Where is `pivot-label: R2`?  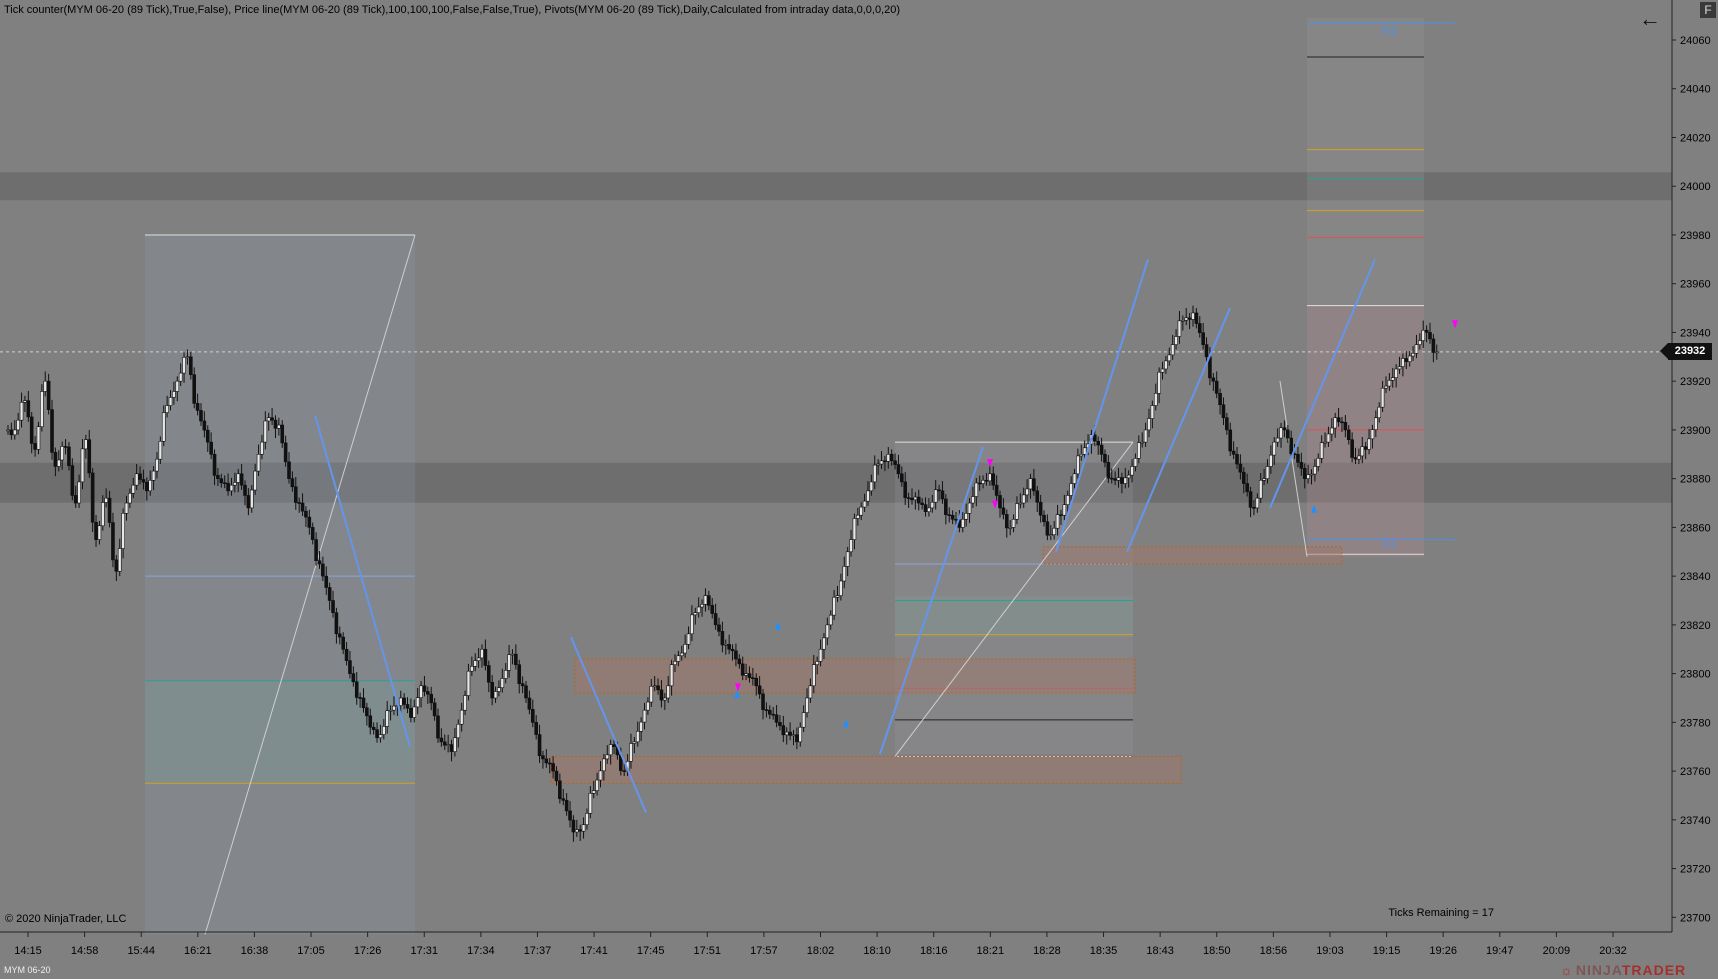
pivot-label: R2 is located at coordinates (1390, 31).